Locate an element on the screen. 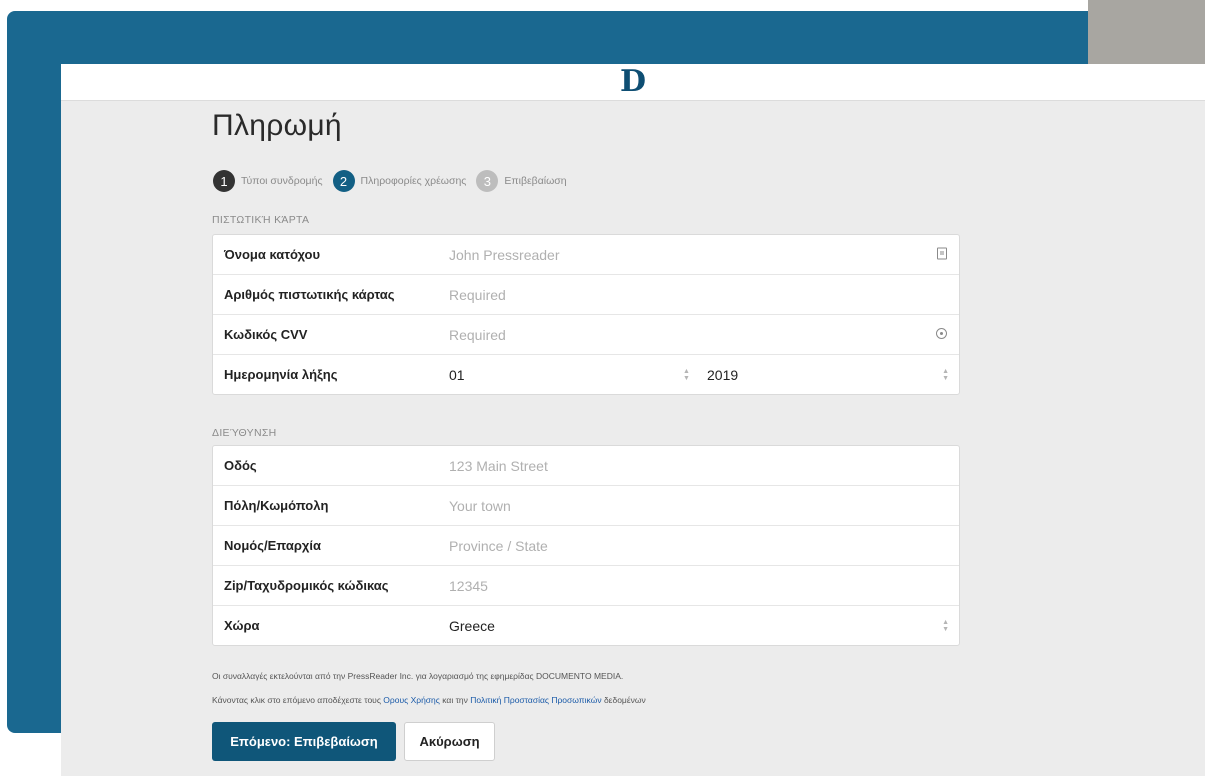  step-subscription-type: 1 Τύποι συνδρομής is located at coordinates (268, 181).